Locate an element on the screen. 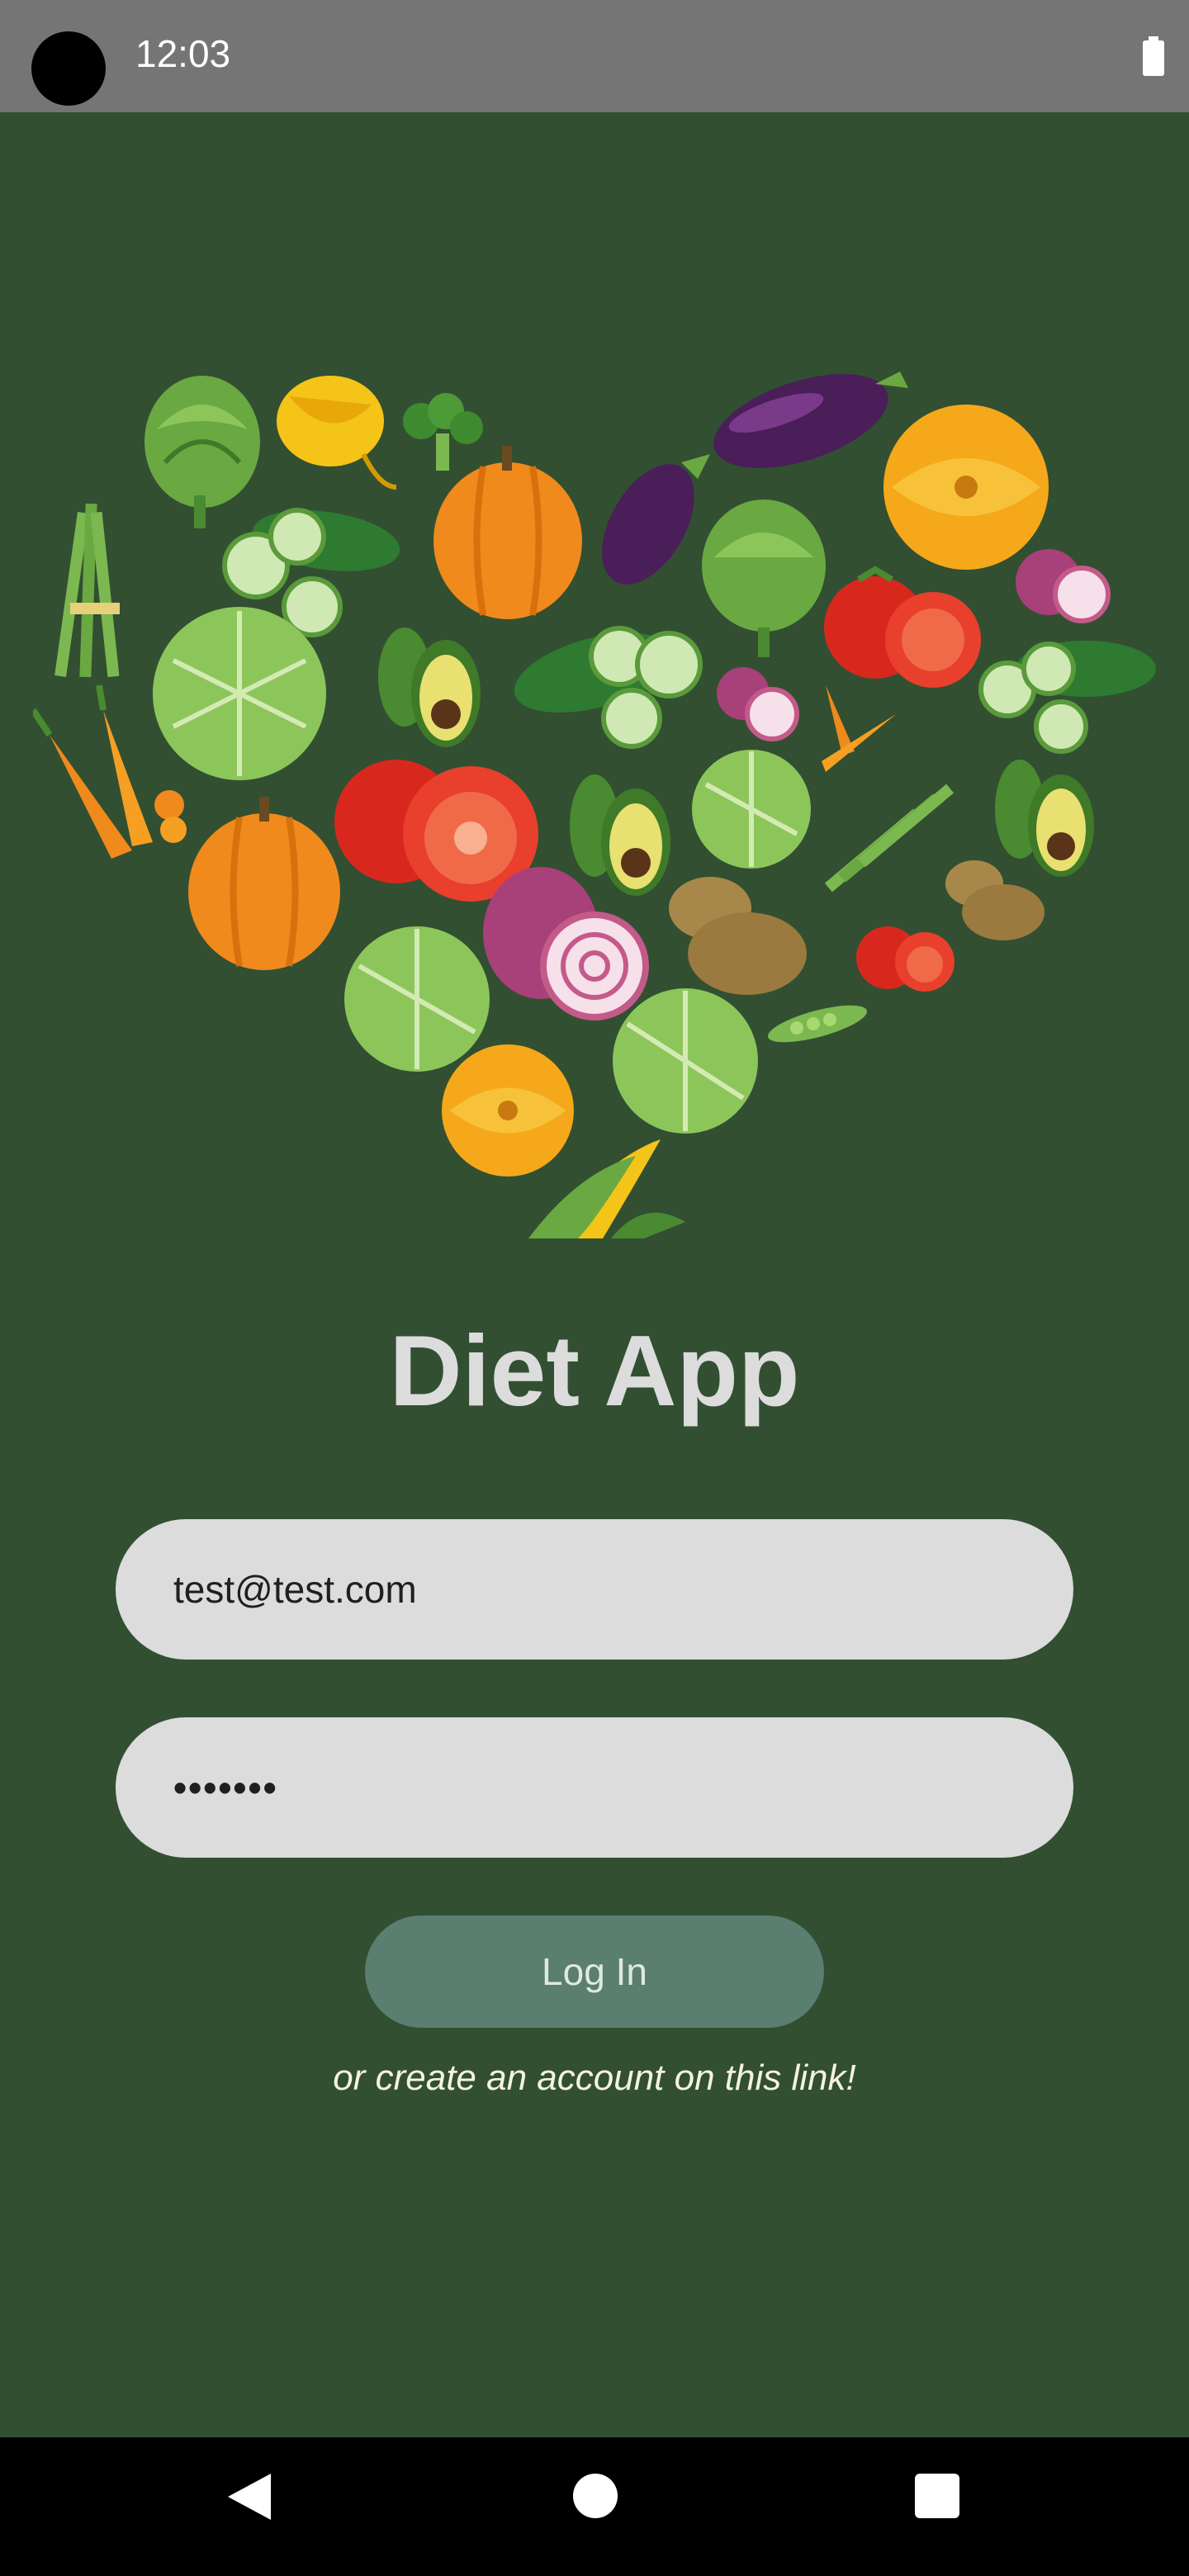  peas-icon is located at coordinates (817, 1024).